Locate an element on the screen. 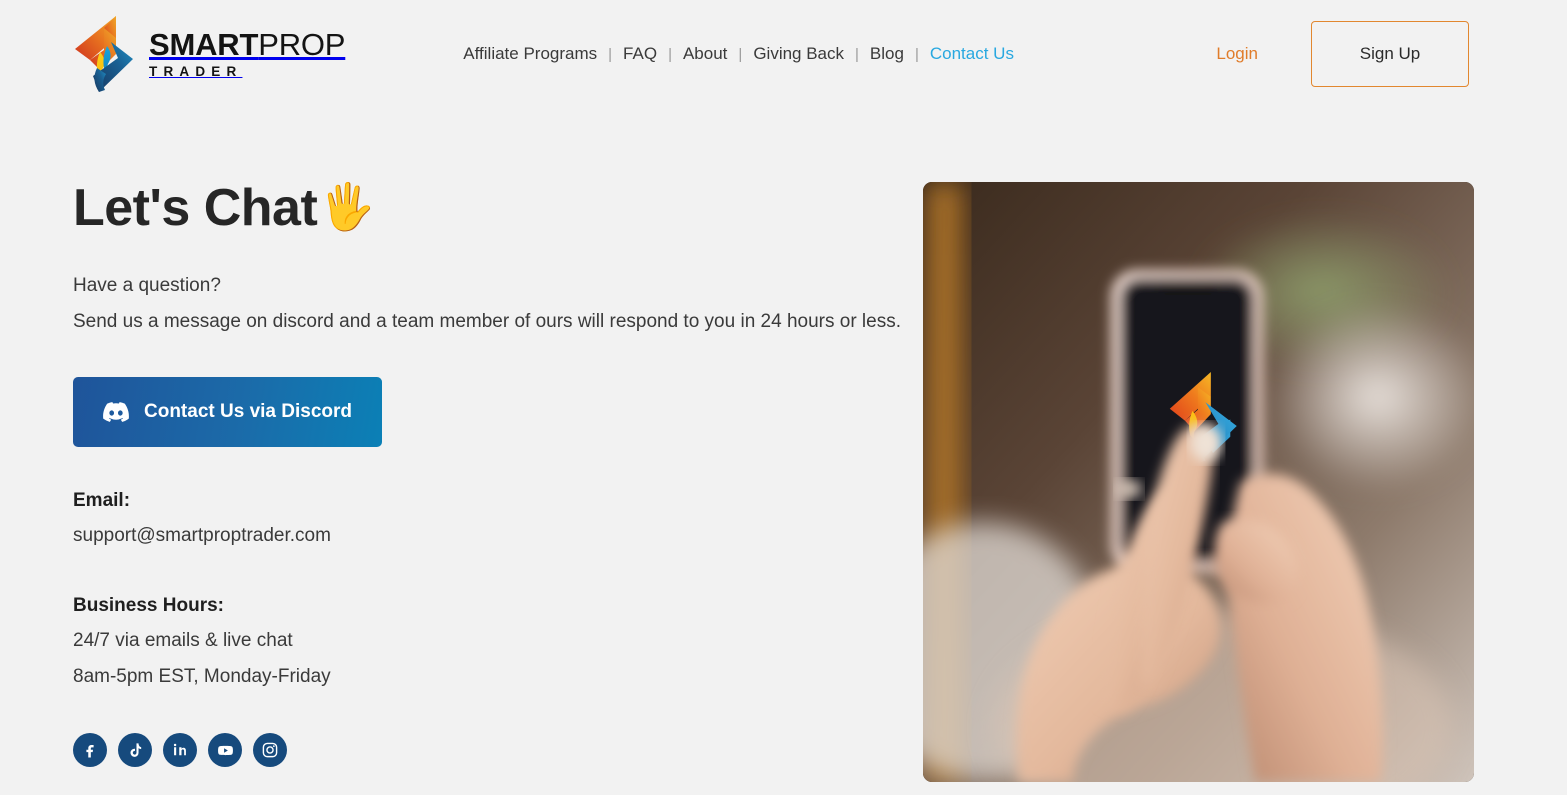  email-block: Email: support@smartproptrader.com is located at coordinates (488, 519).